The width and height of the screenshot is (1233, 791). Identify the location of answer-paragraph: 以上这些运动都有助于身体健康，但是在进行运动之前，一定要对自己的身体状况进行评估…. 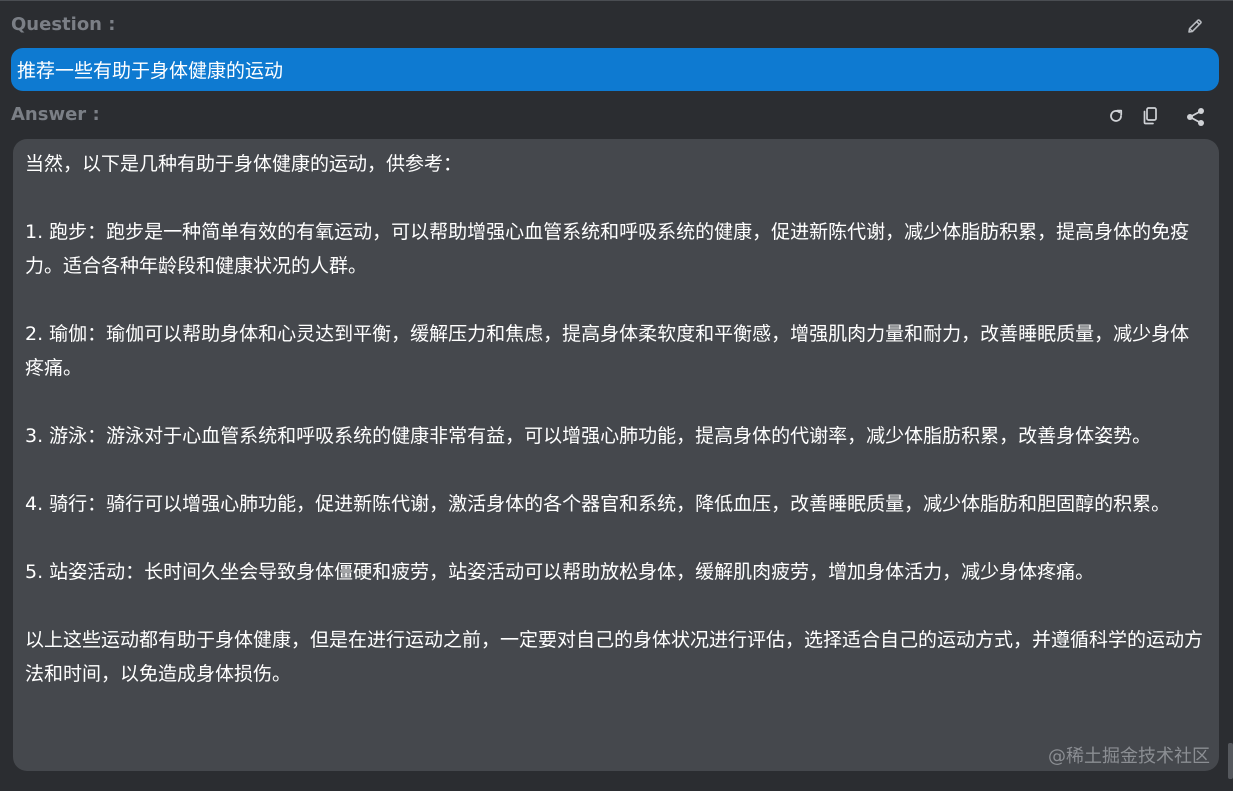
(614, 657).